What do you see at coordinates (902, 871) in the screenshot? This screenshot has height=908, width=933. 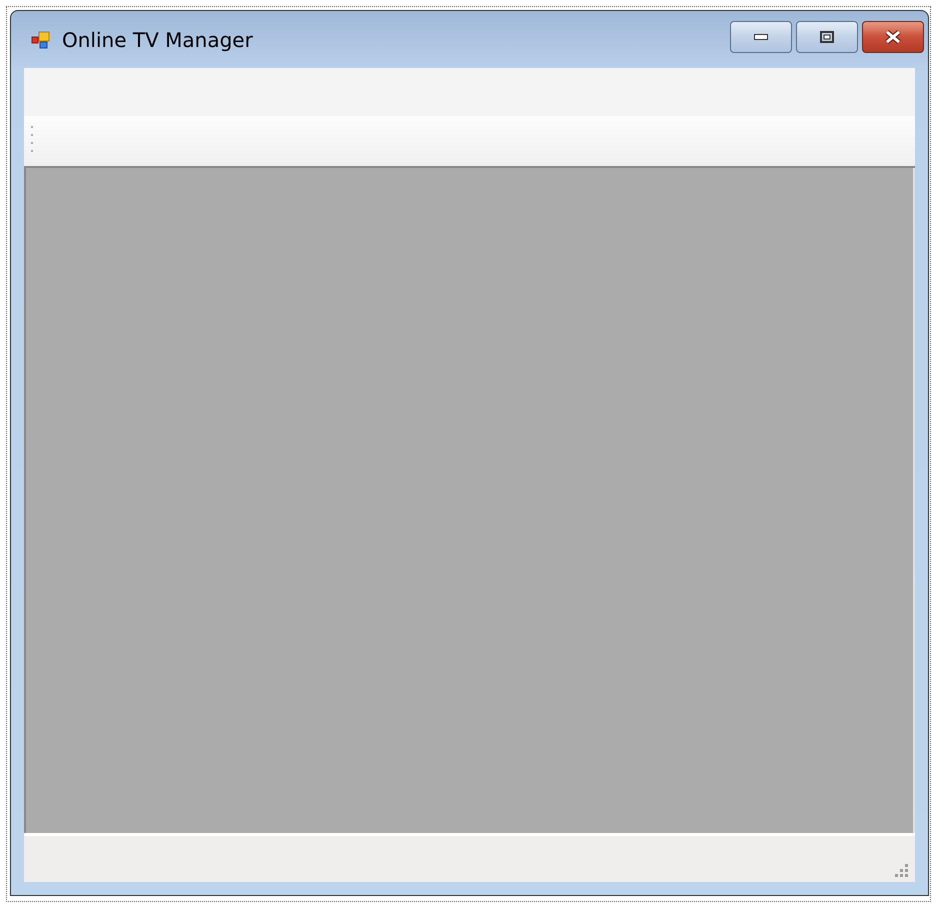 I see `size-grip-icon` at bounding box center [902, 871].